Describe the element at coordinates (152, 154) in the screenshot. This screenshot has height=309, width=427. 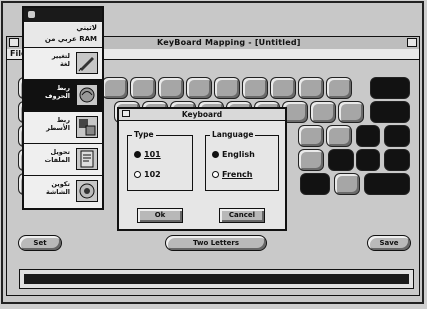
I see `radio-label: 101` at that location.